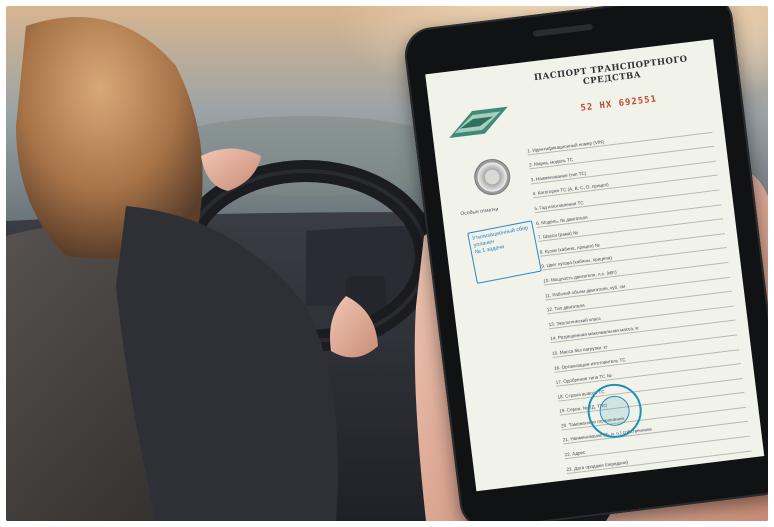 Image resolution: width=774 pixels, height=527 pixels. Describe the element at coordinates (478, 122) in the screenshot. I see `green-emblem-icon` at that location.